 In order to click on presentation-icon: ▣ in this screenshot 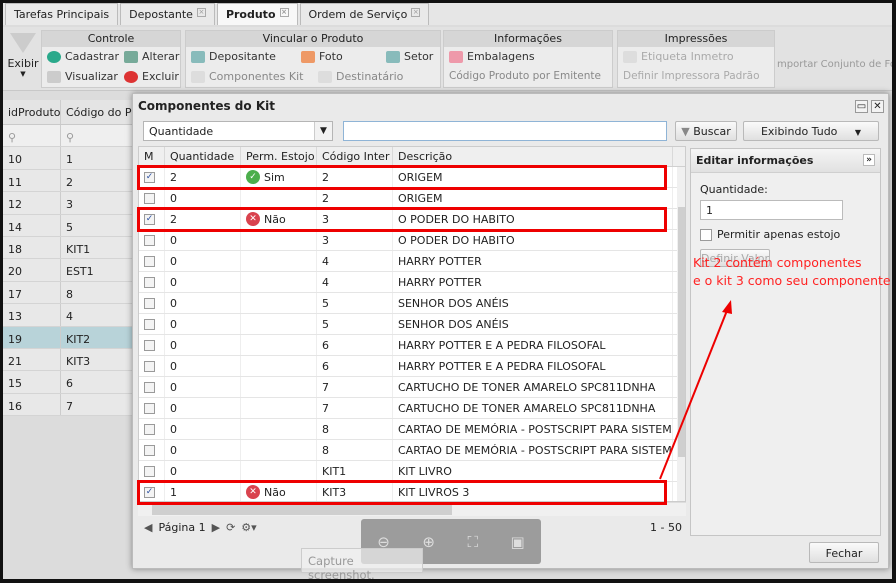, I will do `click(518, 542)`.